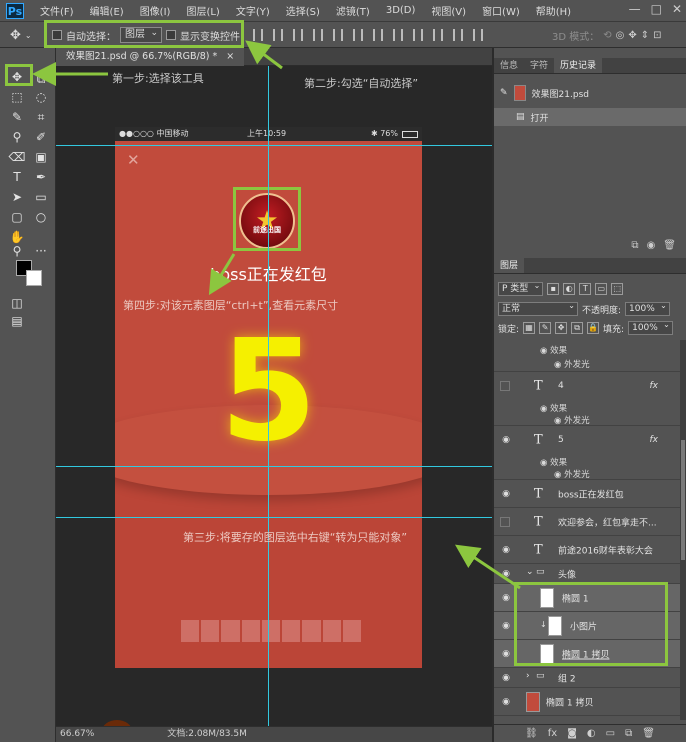 The image size is (686, 742). I want to click on delete-layer-icon: 🗑, so click(648, 733).